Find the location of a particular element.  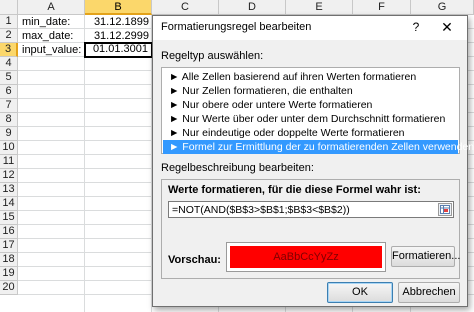

cell-b1: 31.12.1899 is located at coordinates (119, 22).